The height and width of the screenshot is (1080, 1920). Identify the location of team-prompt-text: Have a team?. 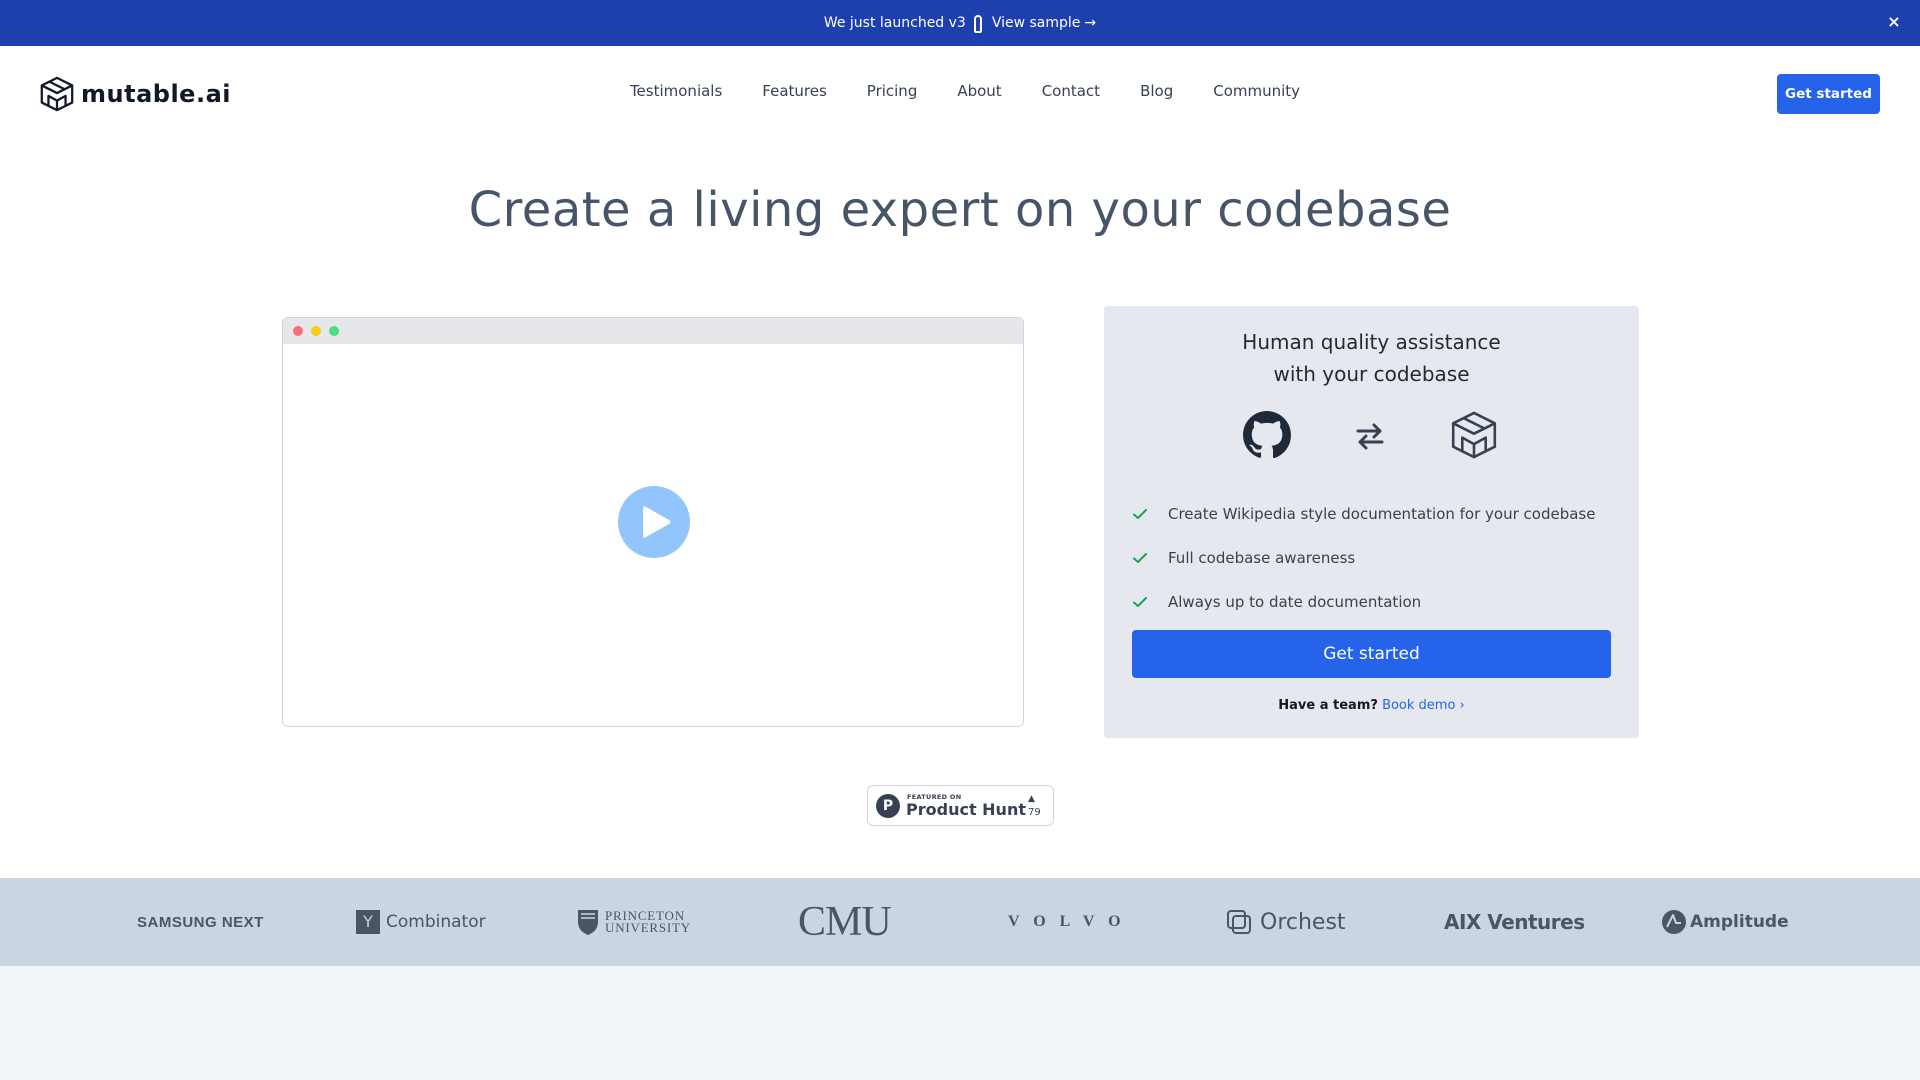
(1328, 705).